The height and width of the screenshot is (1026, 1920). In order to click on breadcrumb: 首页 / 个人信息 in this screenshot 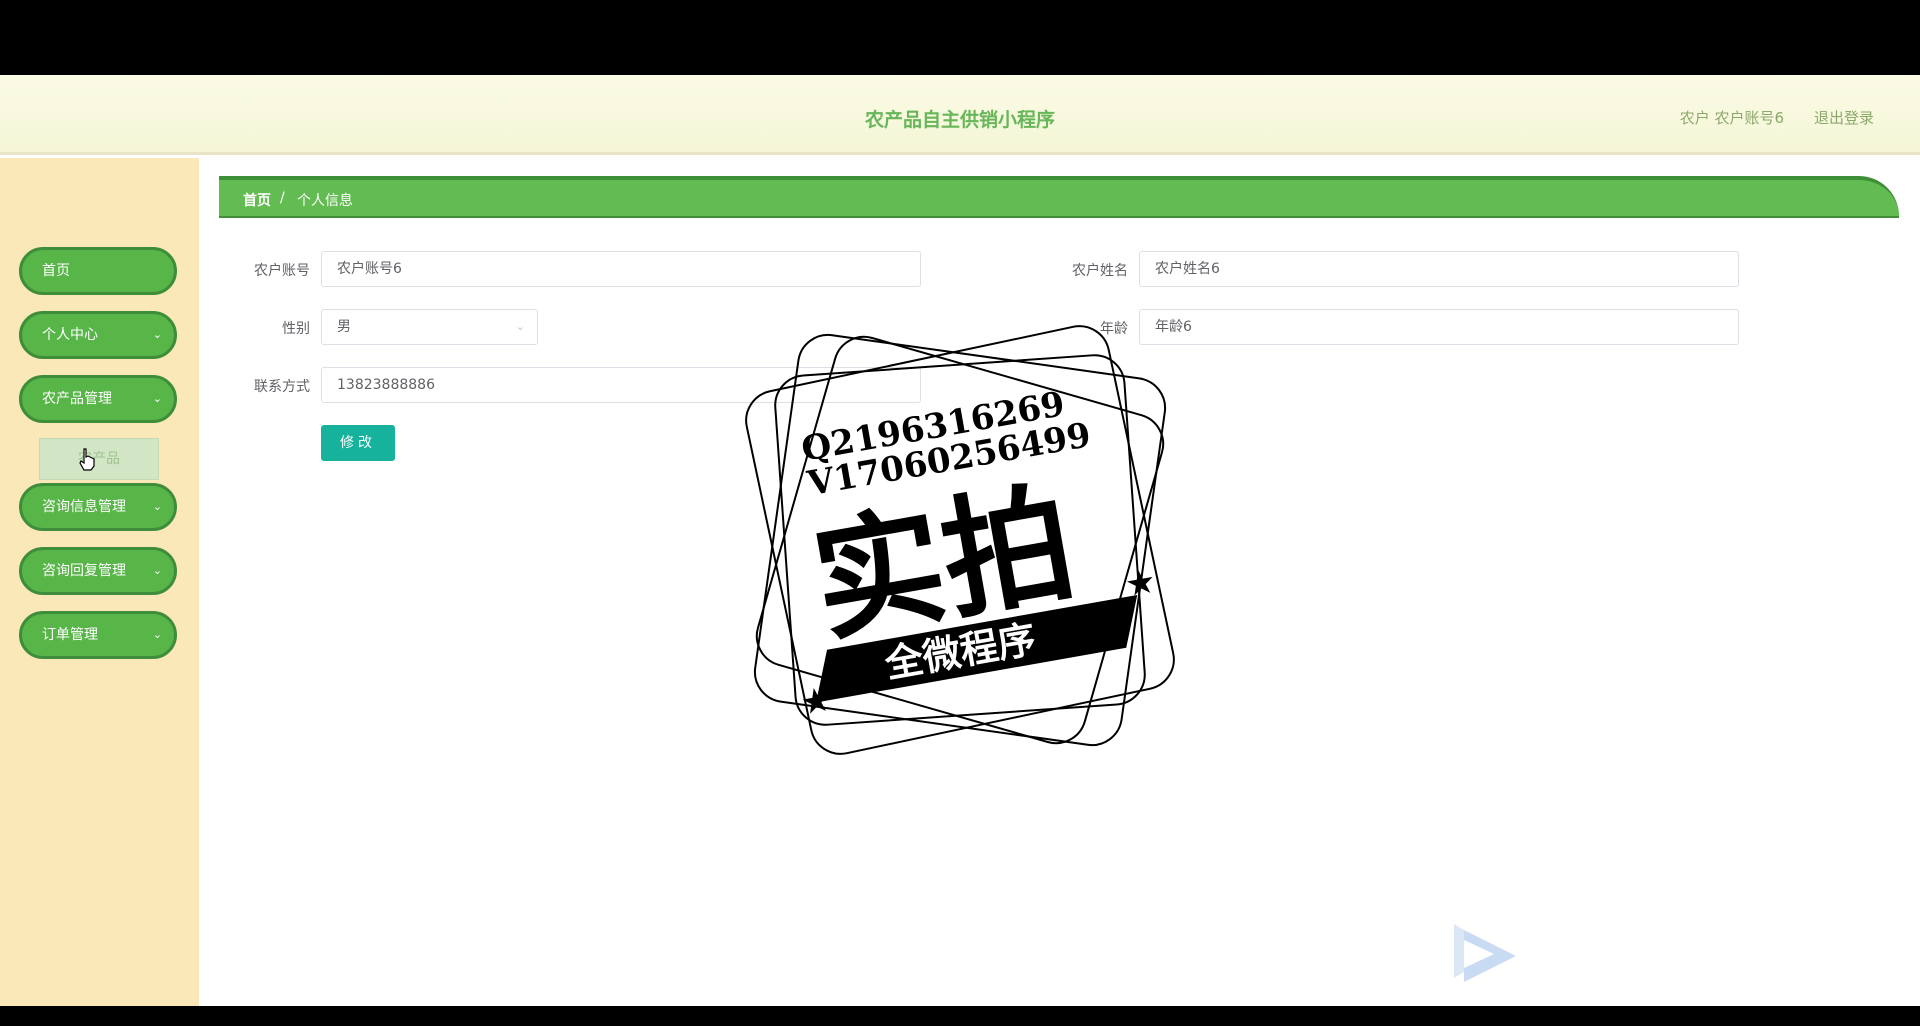, I will do `click(1059, 197)`.